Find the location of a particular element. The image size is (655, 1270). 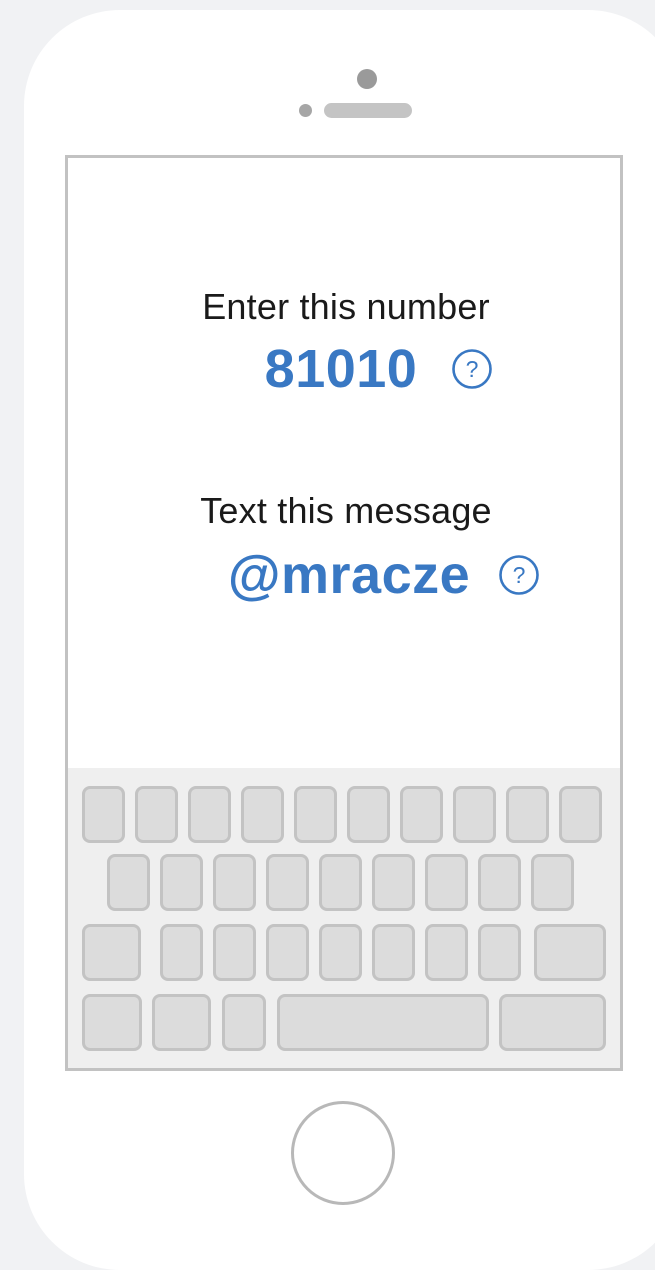

short-code-number: 81010 is located at coordinates (341, 369).